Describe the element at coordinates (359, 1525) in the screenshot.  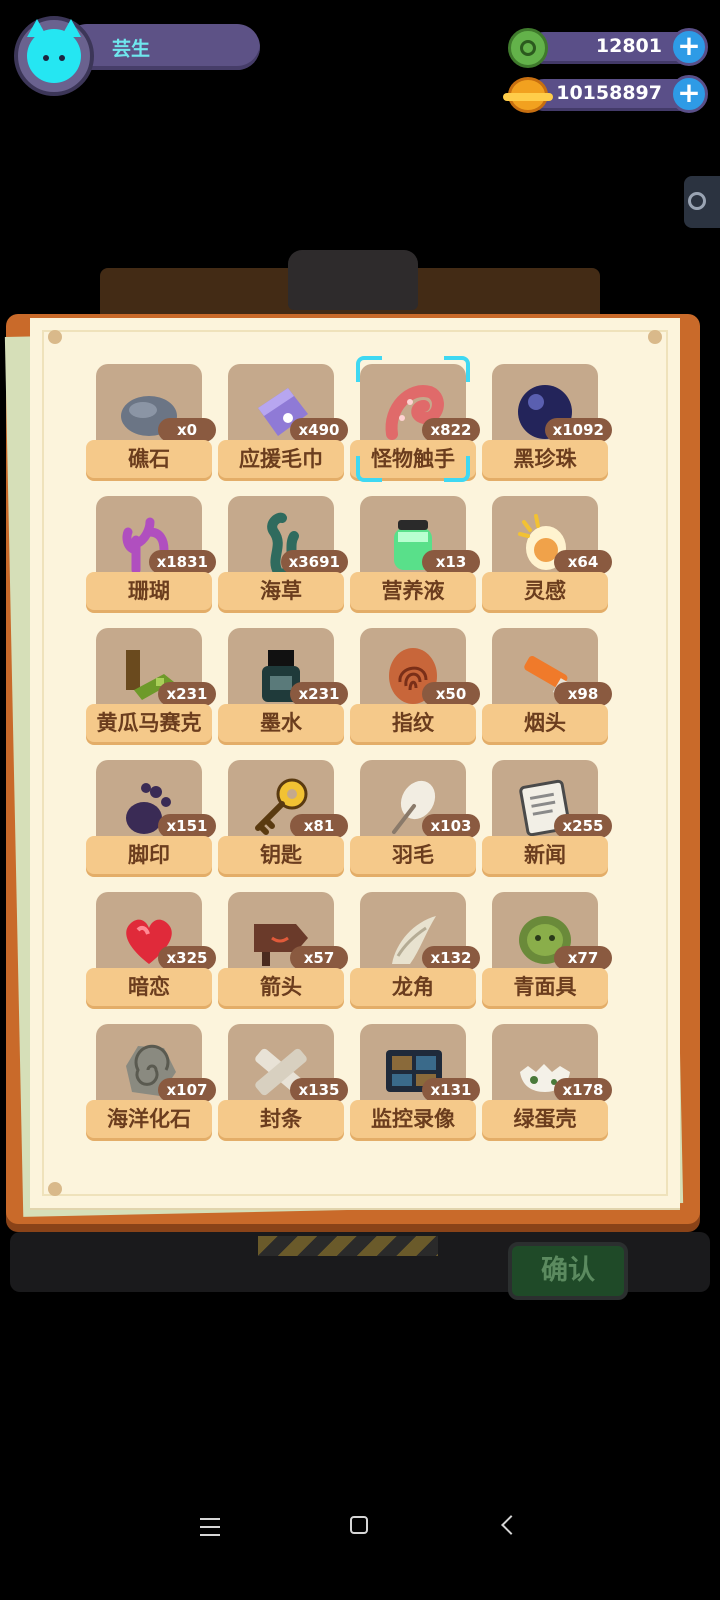
I see `home-icon` at that location.